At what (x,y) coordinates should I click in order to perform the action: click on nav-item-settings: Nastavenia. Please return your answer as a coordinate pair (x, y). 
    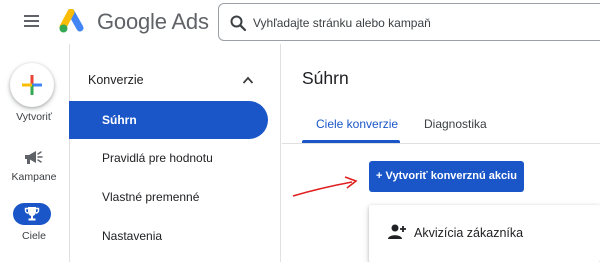
    Looking at the image, I should click on (168, 236).